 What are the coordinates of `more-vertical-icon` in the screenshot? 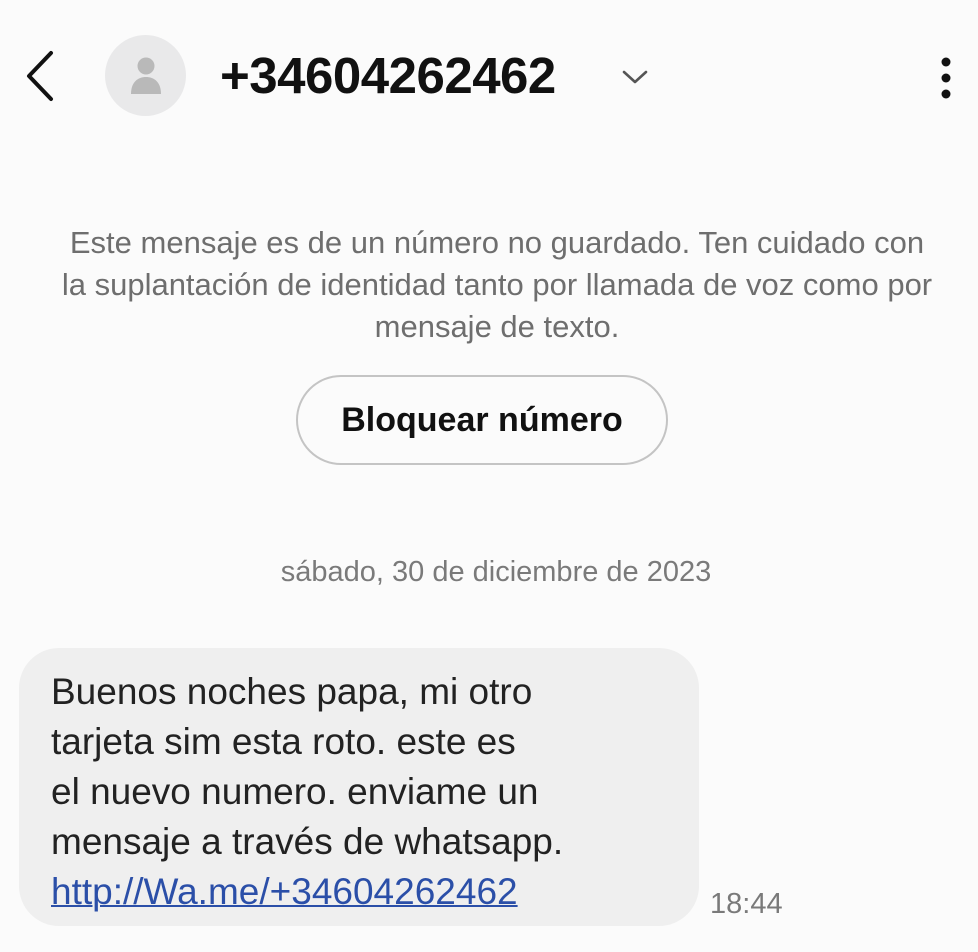 It's located at (946, 78).